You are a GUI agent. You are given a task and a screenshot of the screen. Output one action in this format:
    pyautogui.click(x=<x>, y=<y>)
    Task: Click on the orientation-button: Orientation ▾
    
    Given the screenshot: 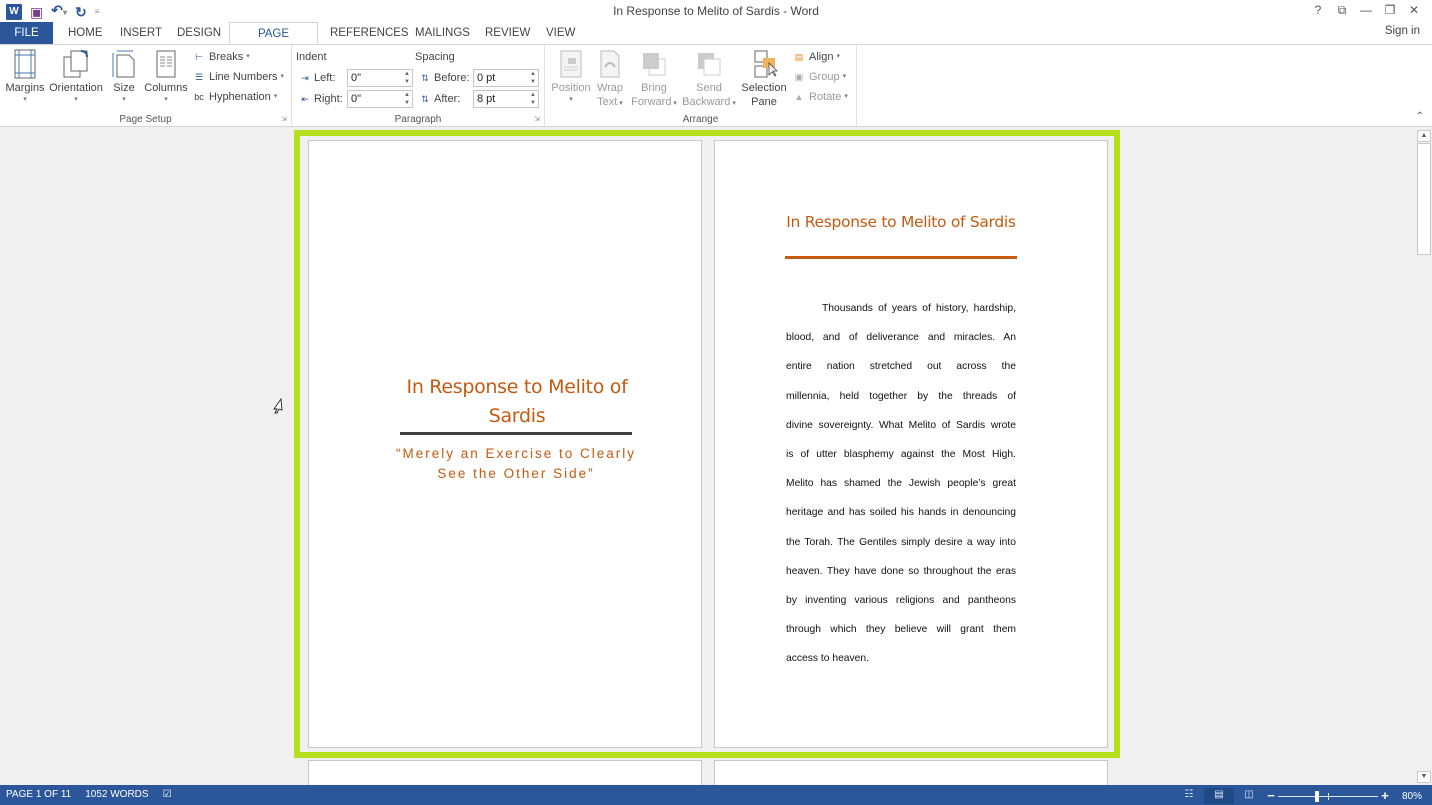 What is the action you would take?
    pyautogui.click(x=76, y=77)
    